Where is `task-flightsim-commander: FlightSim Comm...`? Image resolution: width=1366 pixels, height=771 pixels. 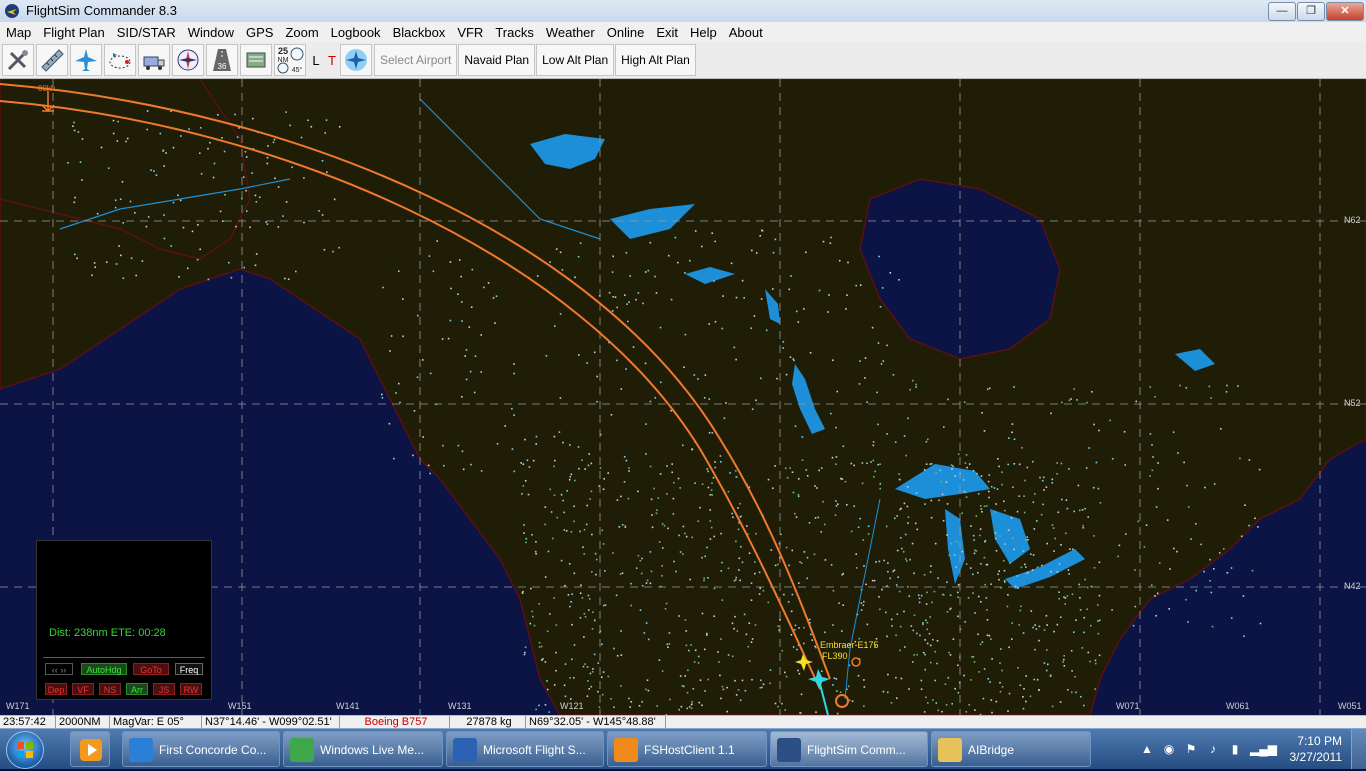
task-flightsim-commander: FlightSim Comm... is located at coordinates (849, 749).